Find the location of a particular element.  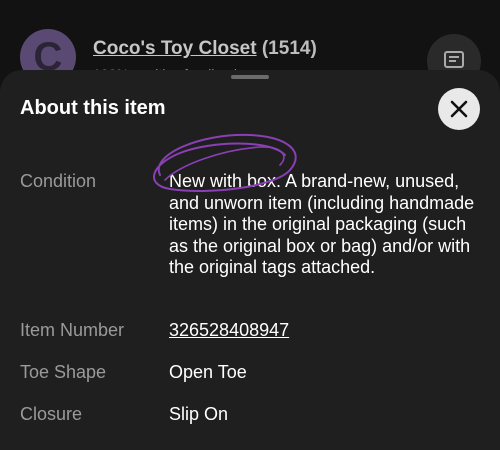

seller-info: Coco's Toy Closet (1514) is located at coordinates (205, 49).